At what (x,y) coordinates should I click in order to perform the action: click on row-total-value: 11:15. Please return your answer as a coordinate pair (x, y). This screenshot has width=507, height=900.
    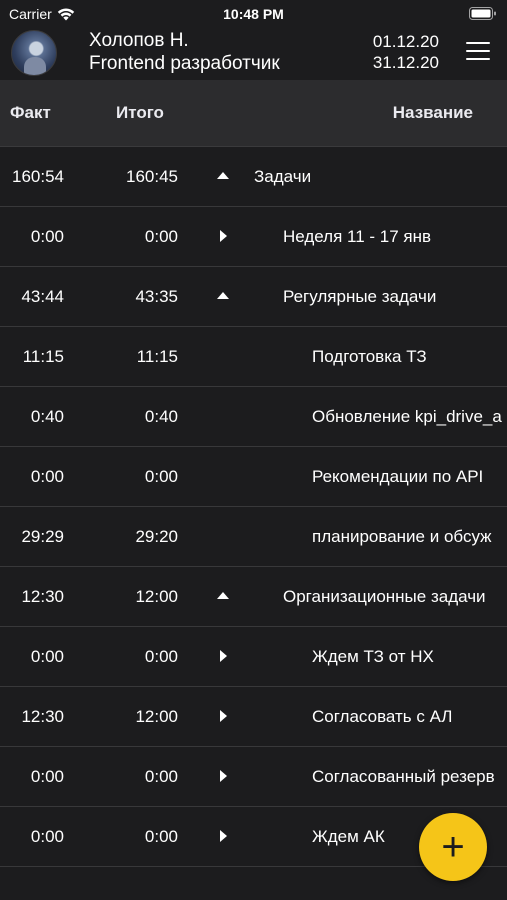
    Looking at the image, I should click on (157, 356).